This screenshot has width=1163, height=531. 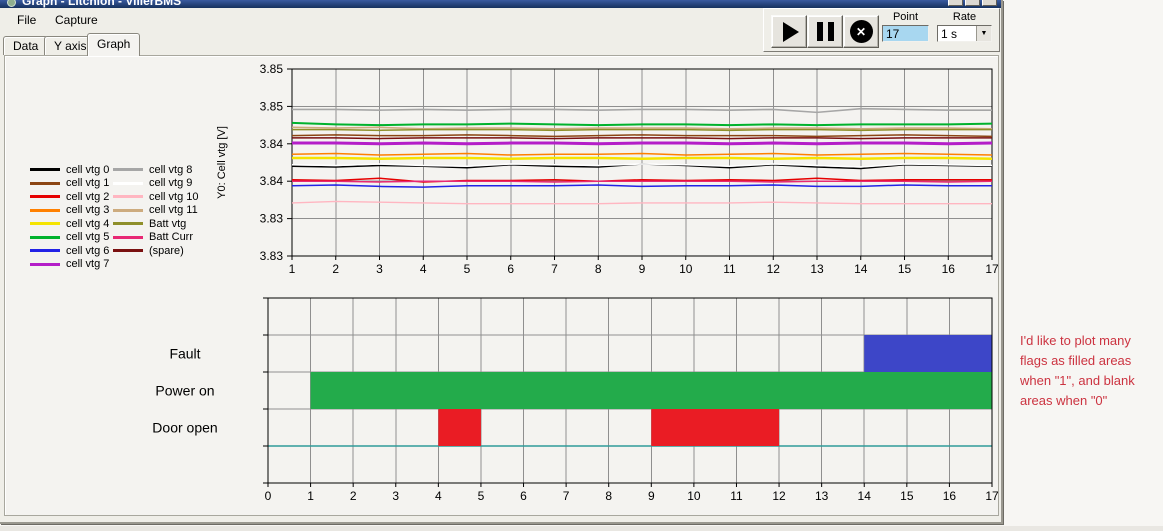 I want to click on chevron-down-icon: ▼, so click(x=983, y=33).